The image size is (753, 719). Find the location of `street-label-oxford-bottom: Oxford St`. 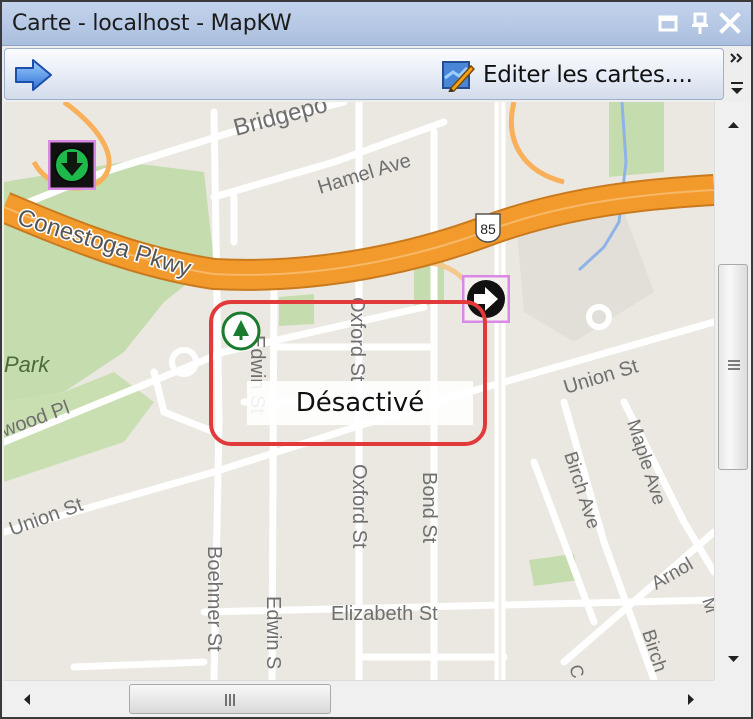

street-label-oxford-bottom: Oxford St is located at coordinates (359, 506).